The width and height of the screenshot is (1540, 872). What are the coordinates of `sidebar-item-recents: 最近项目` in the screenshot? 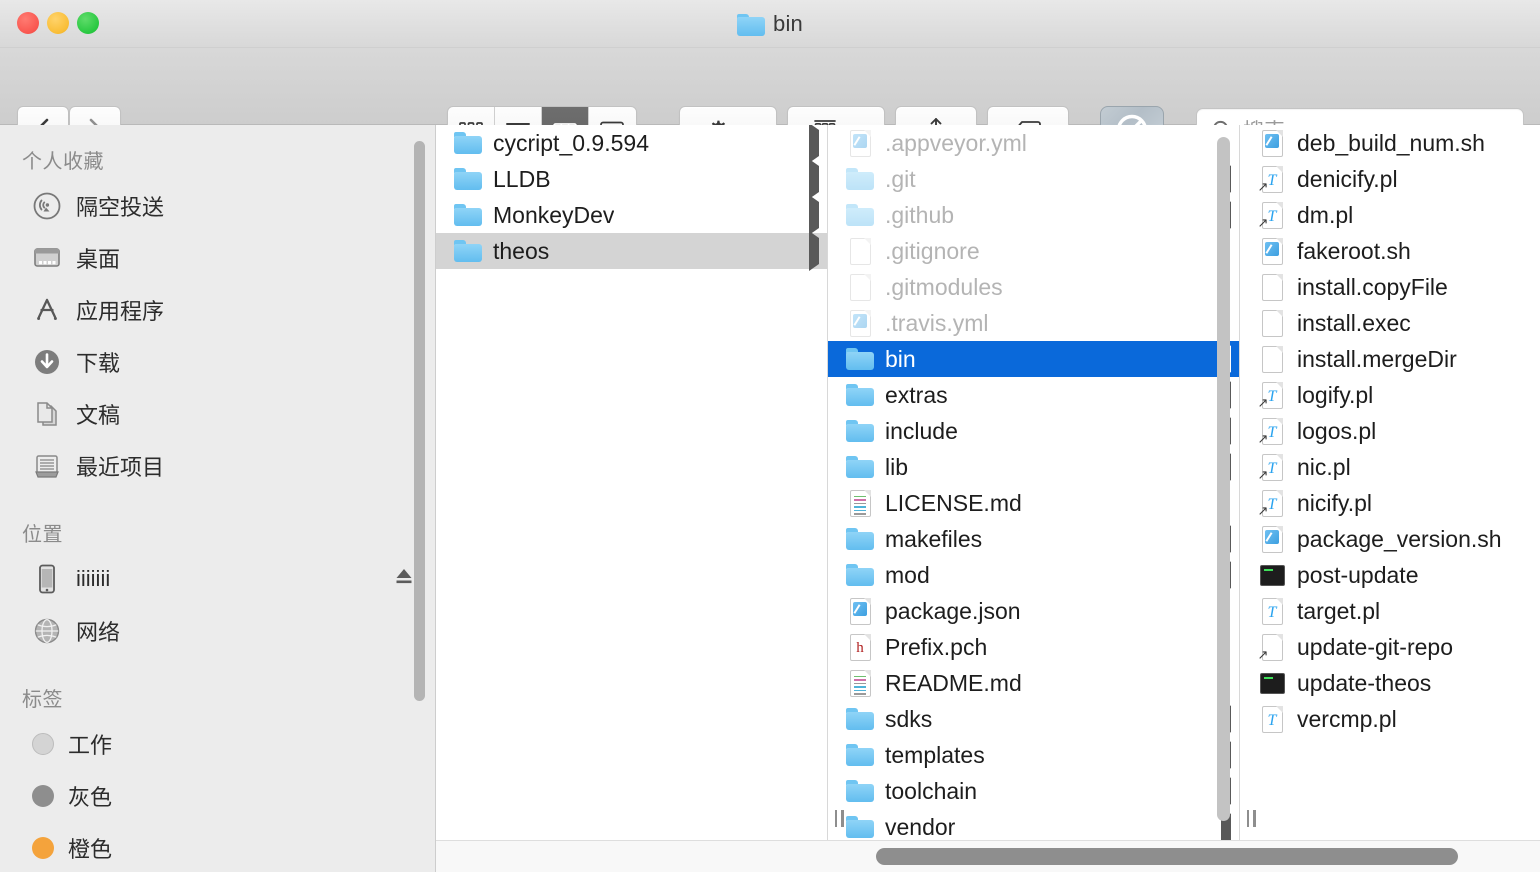 It's located at (217, 466).